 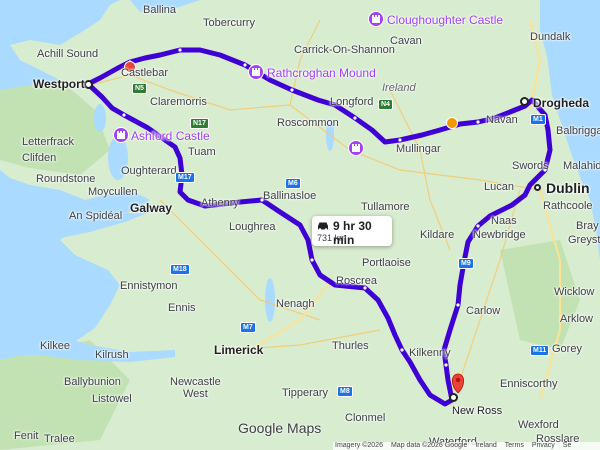 What do you see at coordinates (581, 166) in the screenshot?
I see `town-malahide: Malahide` at bounding box center [581, 166].